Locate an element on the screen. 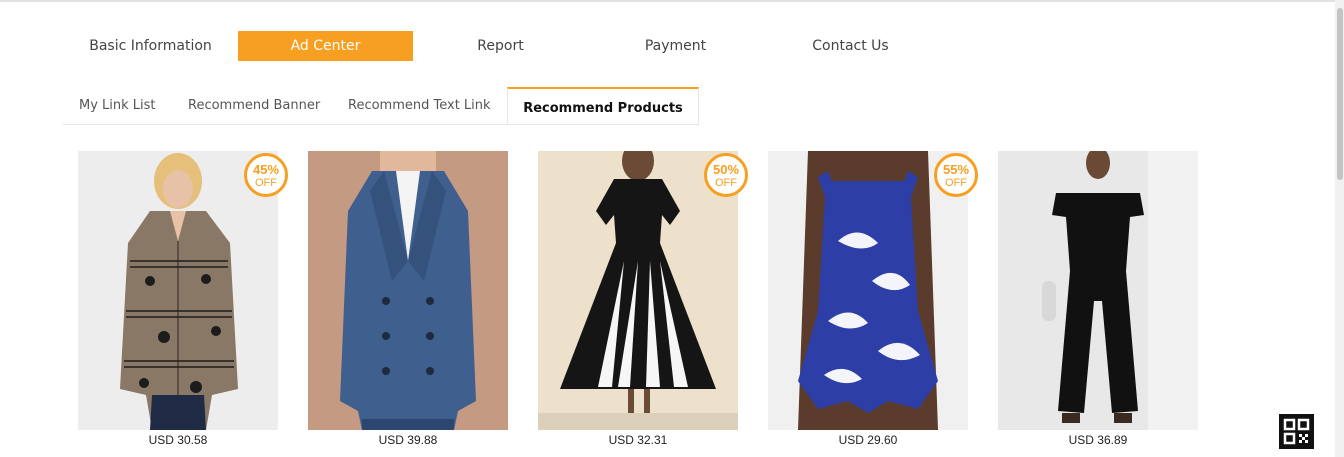  product-card: USD 39.88 is located at coordinates (408, 301).